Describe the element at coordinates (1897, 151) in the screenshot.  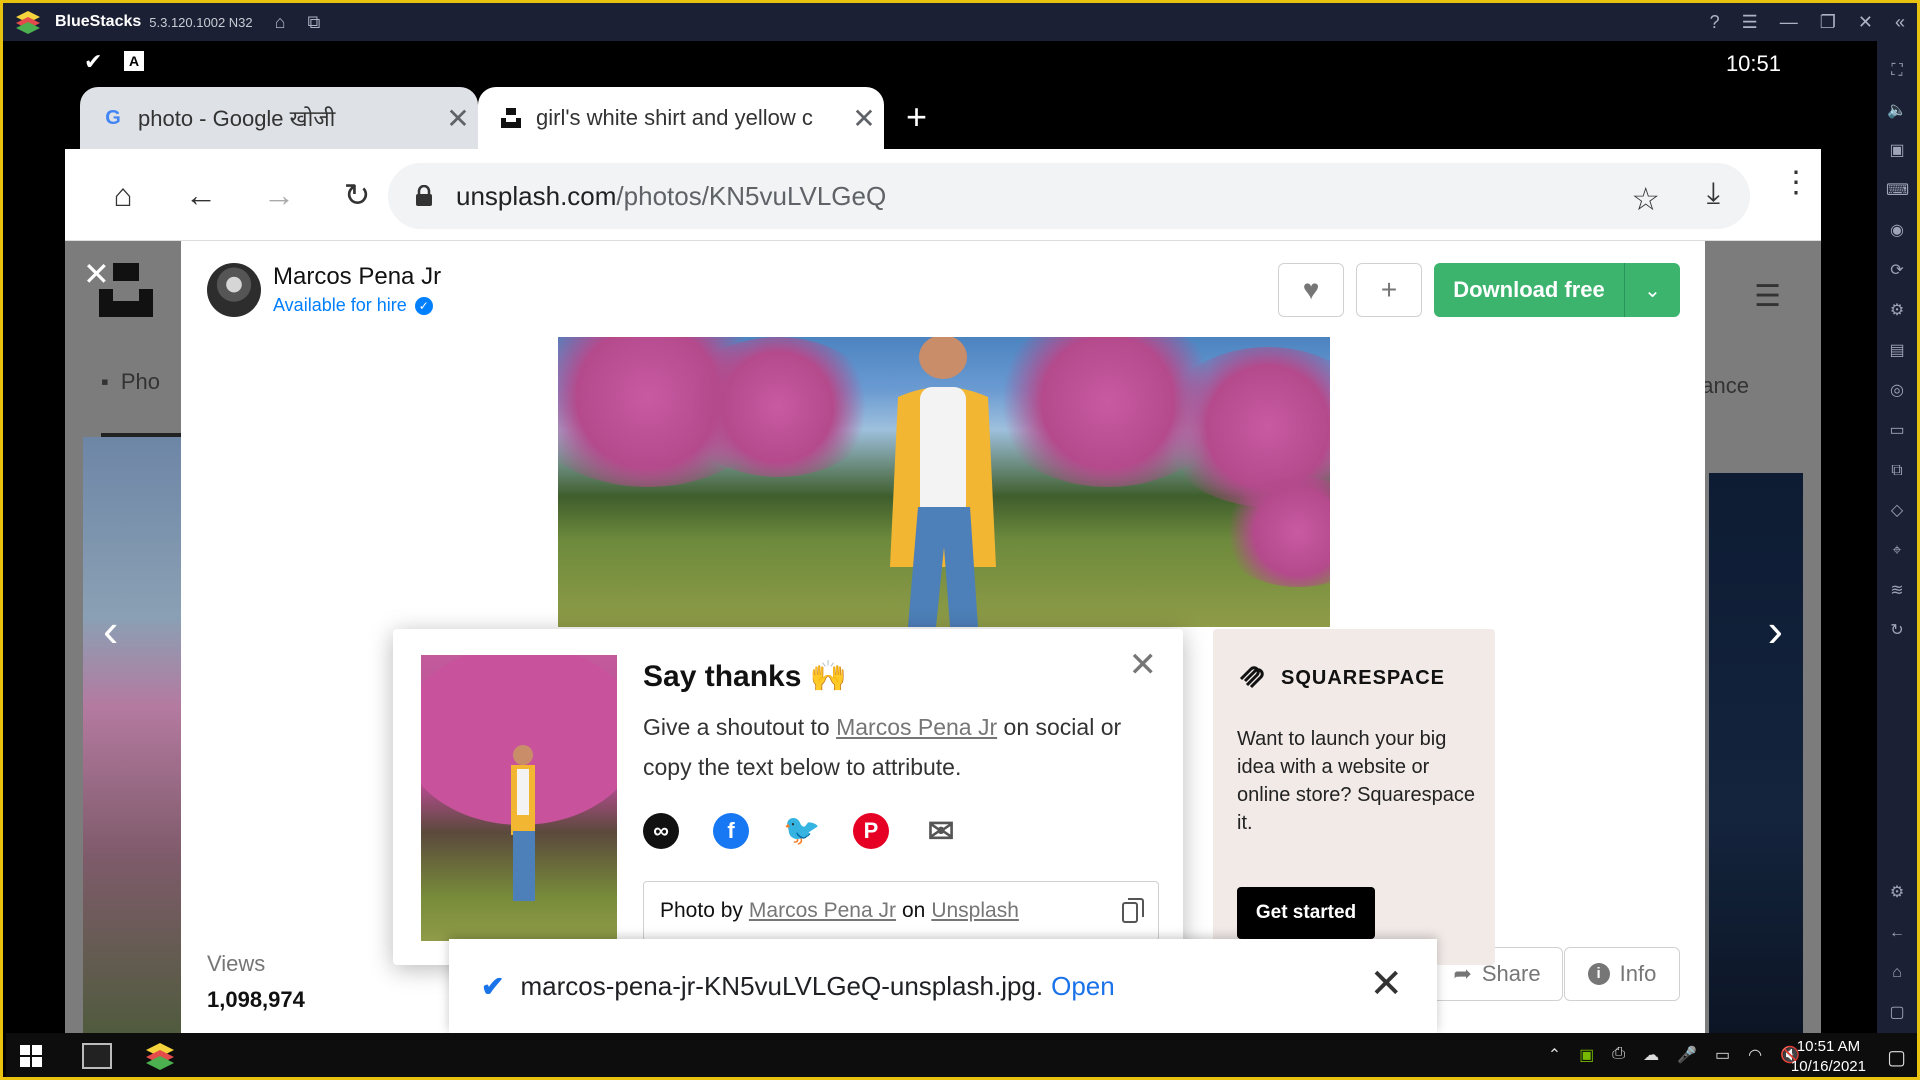
I see `media-icon: ▣` at that location.